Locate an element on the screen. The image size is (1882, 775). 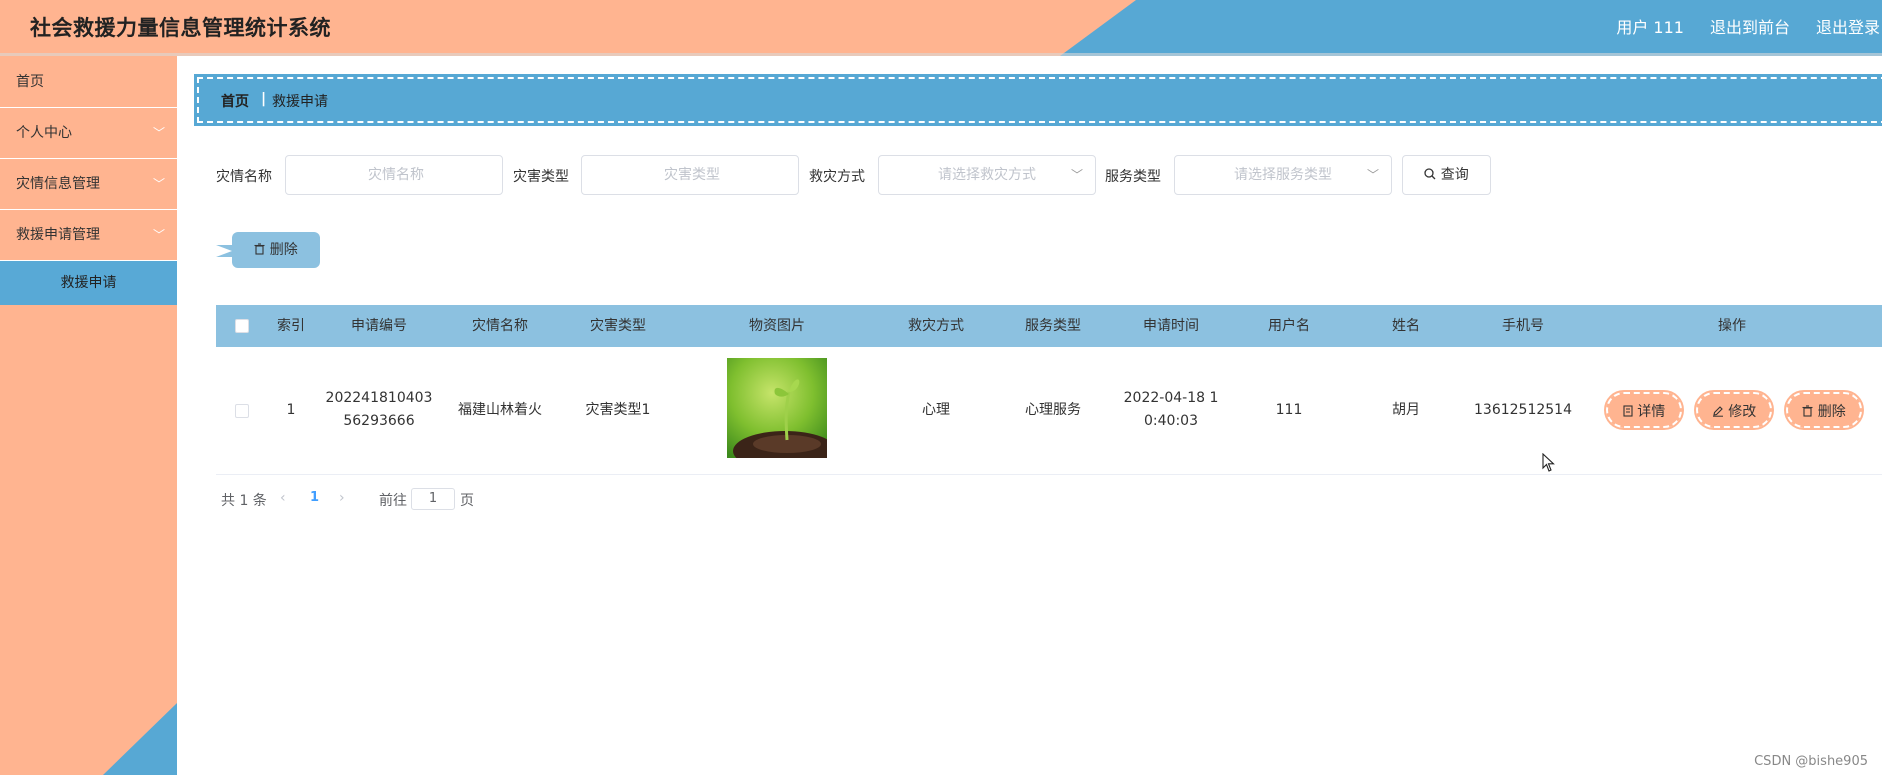
sidebar-corner-decoration is located at coordinates (140, 739).